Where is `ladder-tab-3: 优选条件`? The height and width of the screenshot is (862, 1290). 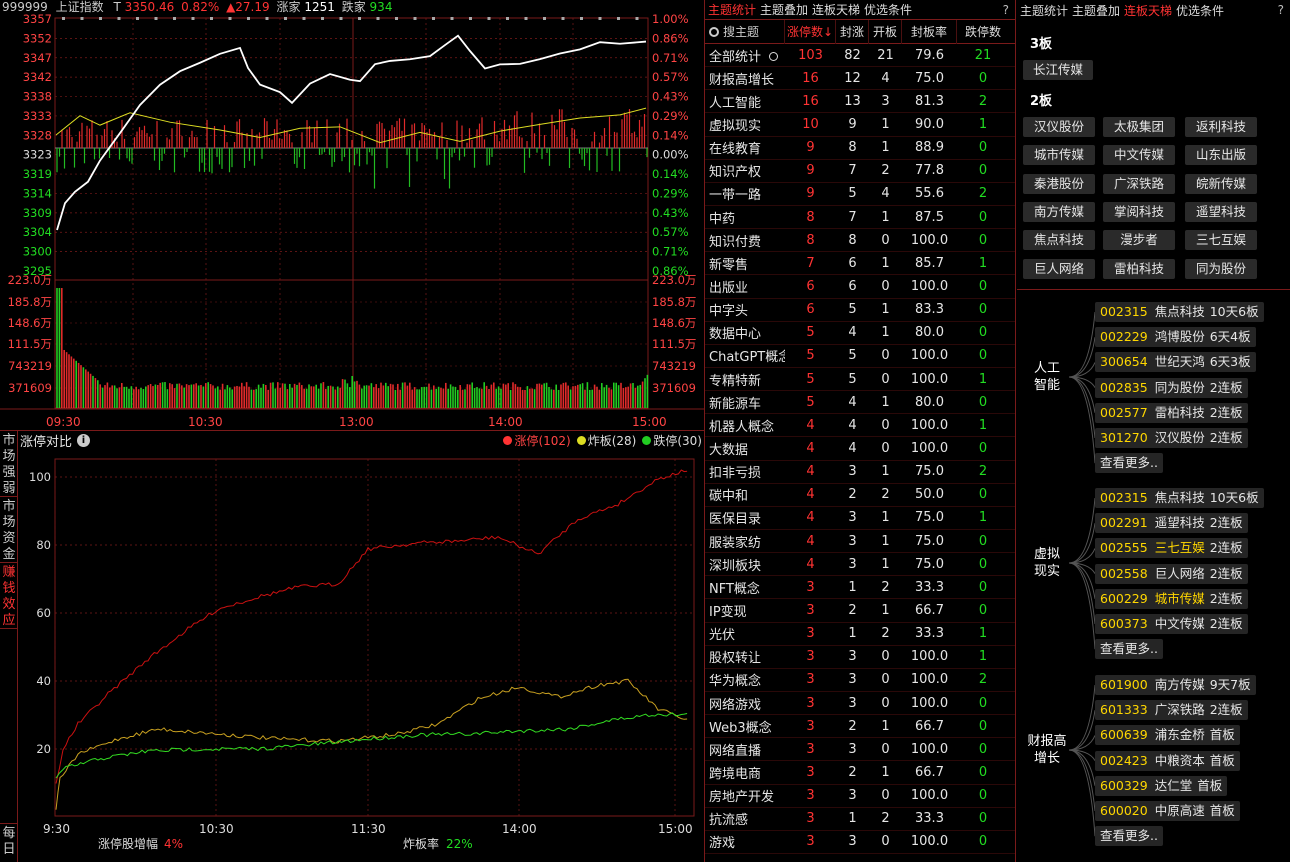
ladder-tab-3: 优选条件 is located at coordinates (1200, 10).